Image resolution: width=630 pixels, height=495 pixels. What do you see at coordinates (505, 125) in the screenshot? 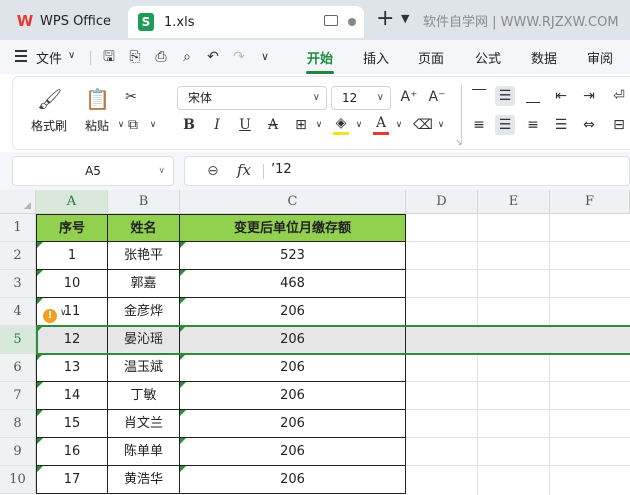
I see `align-center-icon: ☰` at bounding box center [505, 125].